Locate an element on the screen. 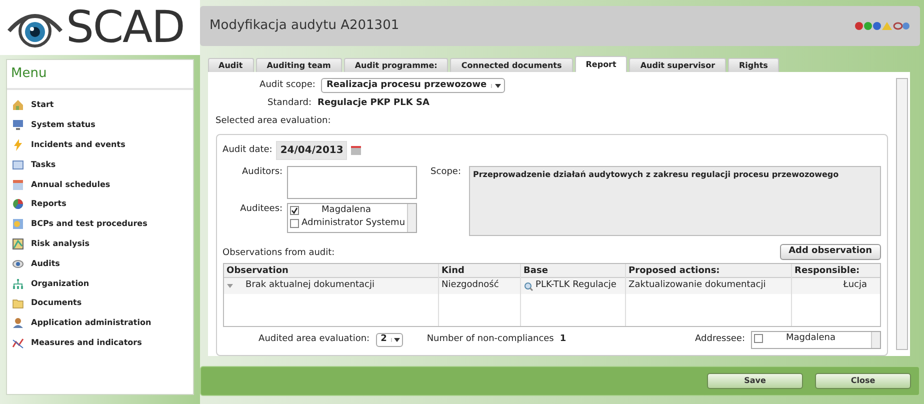 The height and width of the screenshot is (404, 924). noncompliance-count: 1 is located at coordinates (563, 339).